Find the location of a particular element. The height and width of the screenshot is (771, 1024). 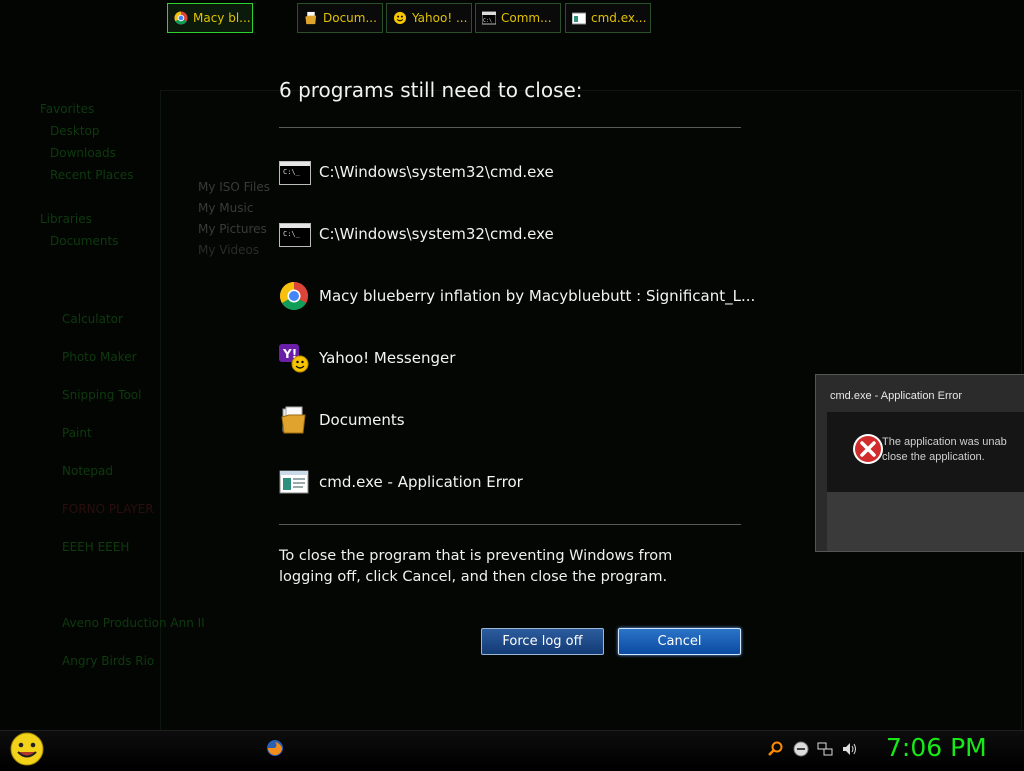

start-item: Photo Maker is located at coordinates (99, 357).